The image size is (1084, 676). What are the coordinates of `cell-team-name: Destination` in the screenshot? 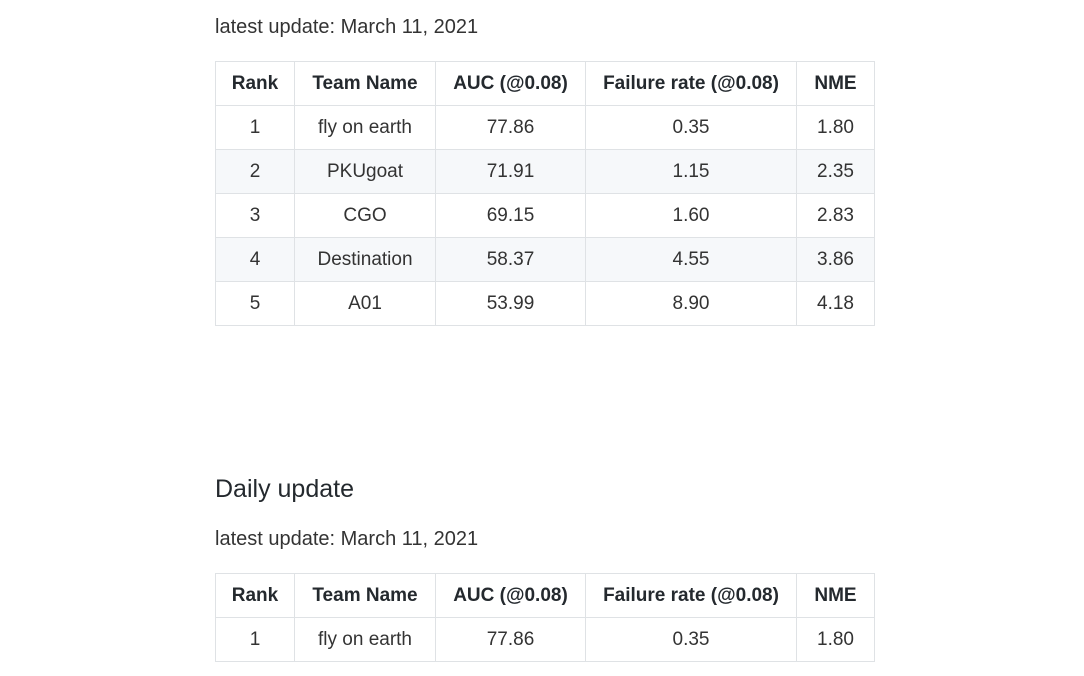 It's located at (365, 259).